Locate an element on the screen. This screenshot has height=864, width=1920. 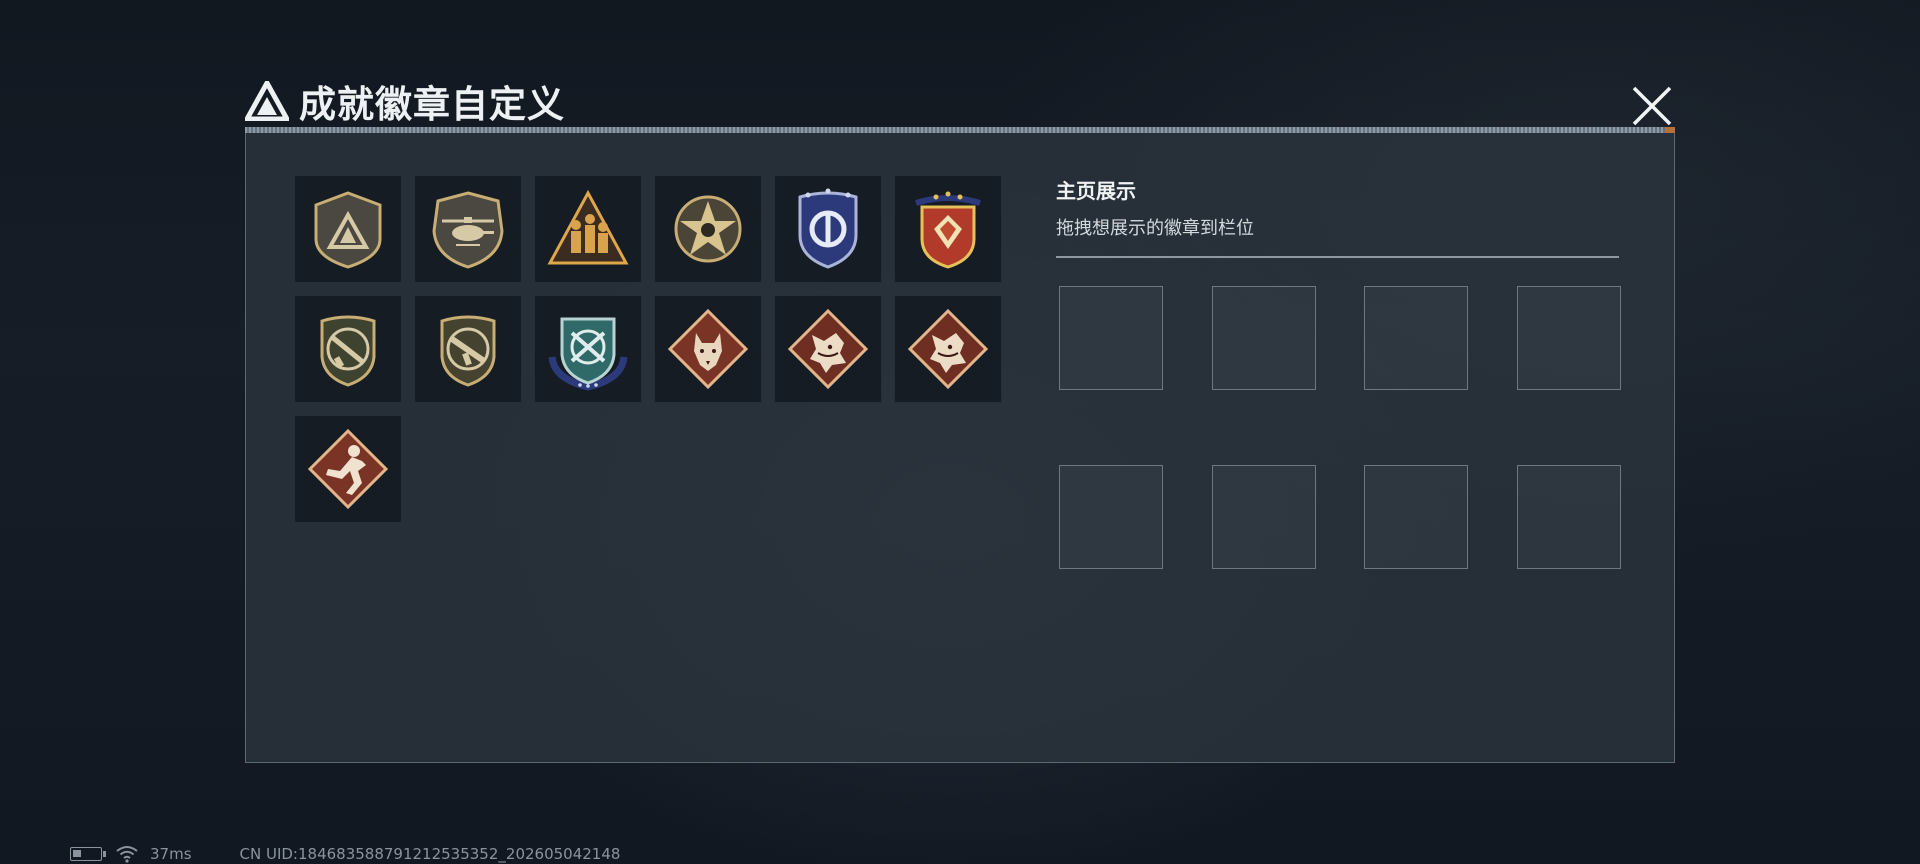
helicopter-shield-icon is located at coordinates (468, 230).